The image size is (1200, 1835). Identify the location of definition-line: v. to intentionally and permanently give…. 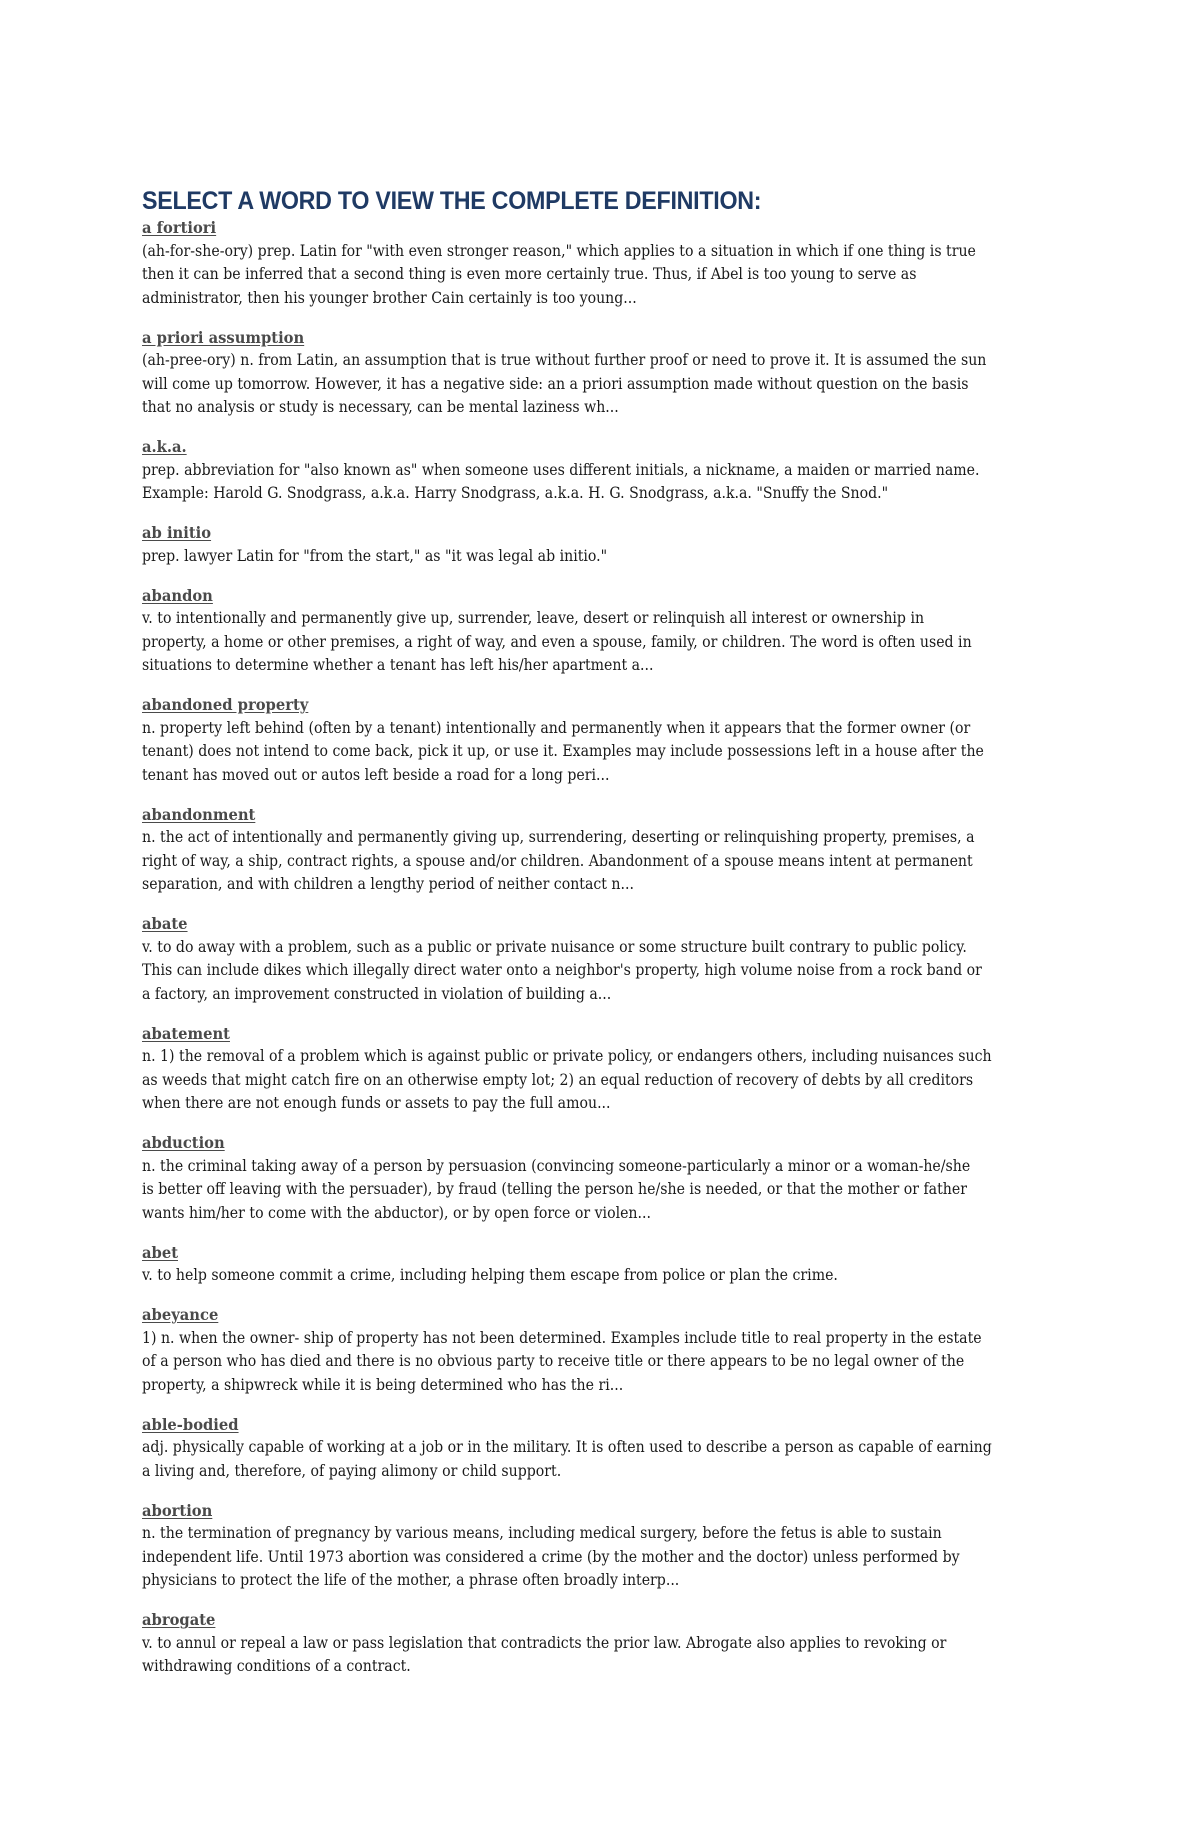
(533, 618).